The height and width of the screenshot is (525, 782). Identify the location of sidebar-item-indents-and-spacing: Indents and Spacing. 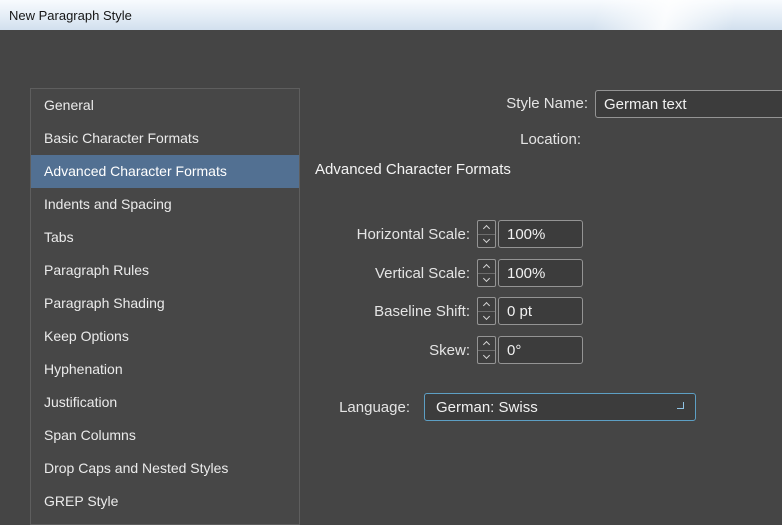
(165, 204).